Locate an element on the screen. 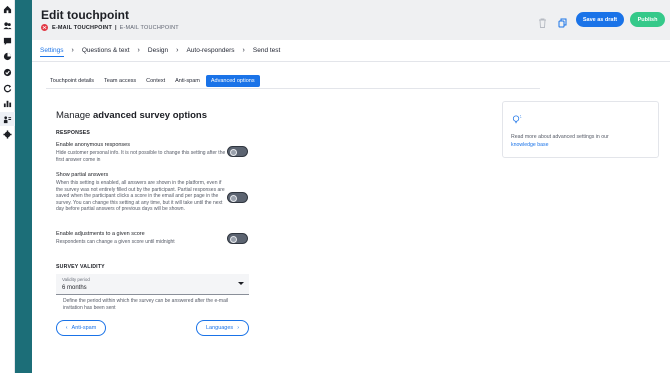 Image resolution: width=670 pixels, height=373 pixels. trash-icon is located at coordinates (542, 21).